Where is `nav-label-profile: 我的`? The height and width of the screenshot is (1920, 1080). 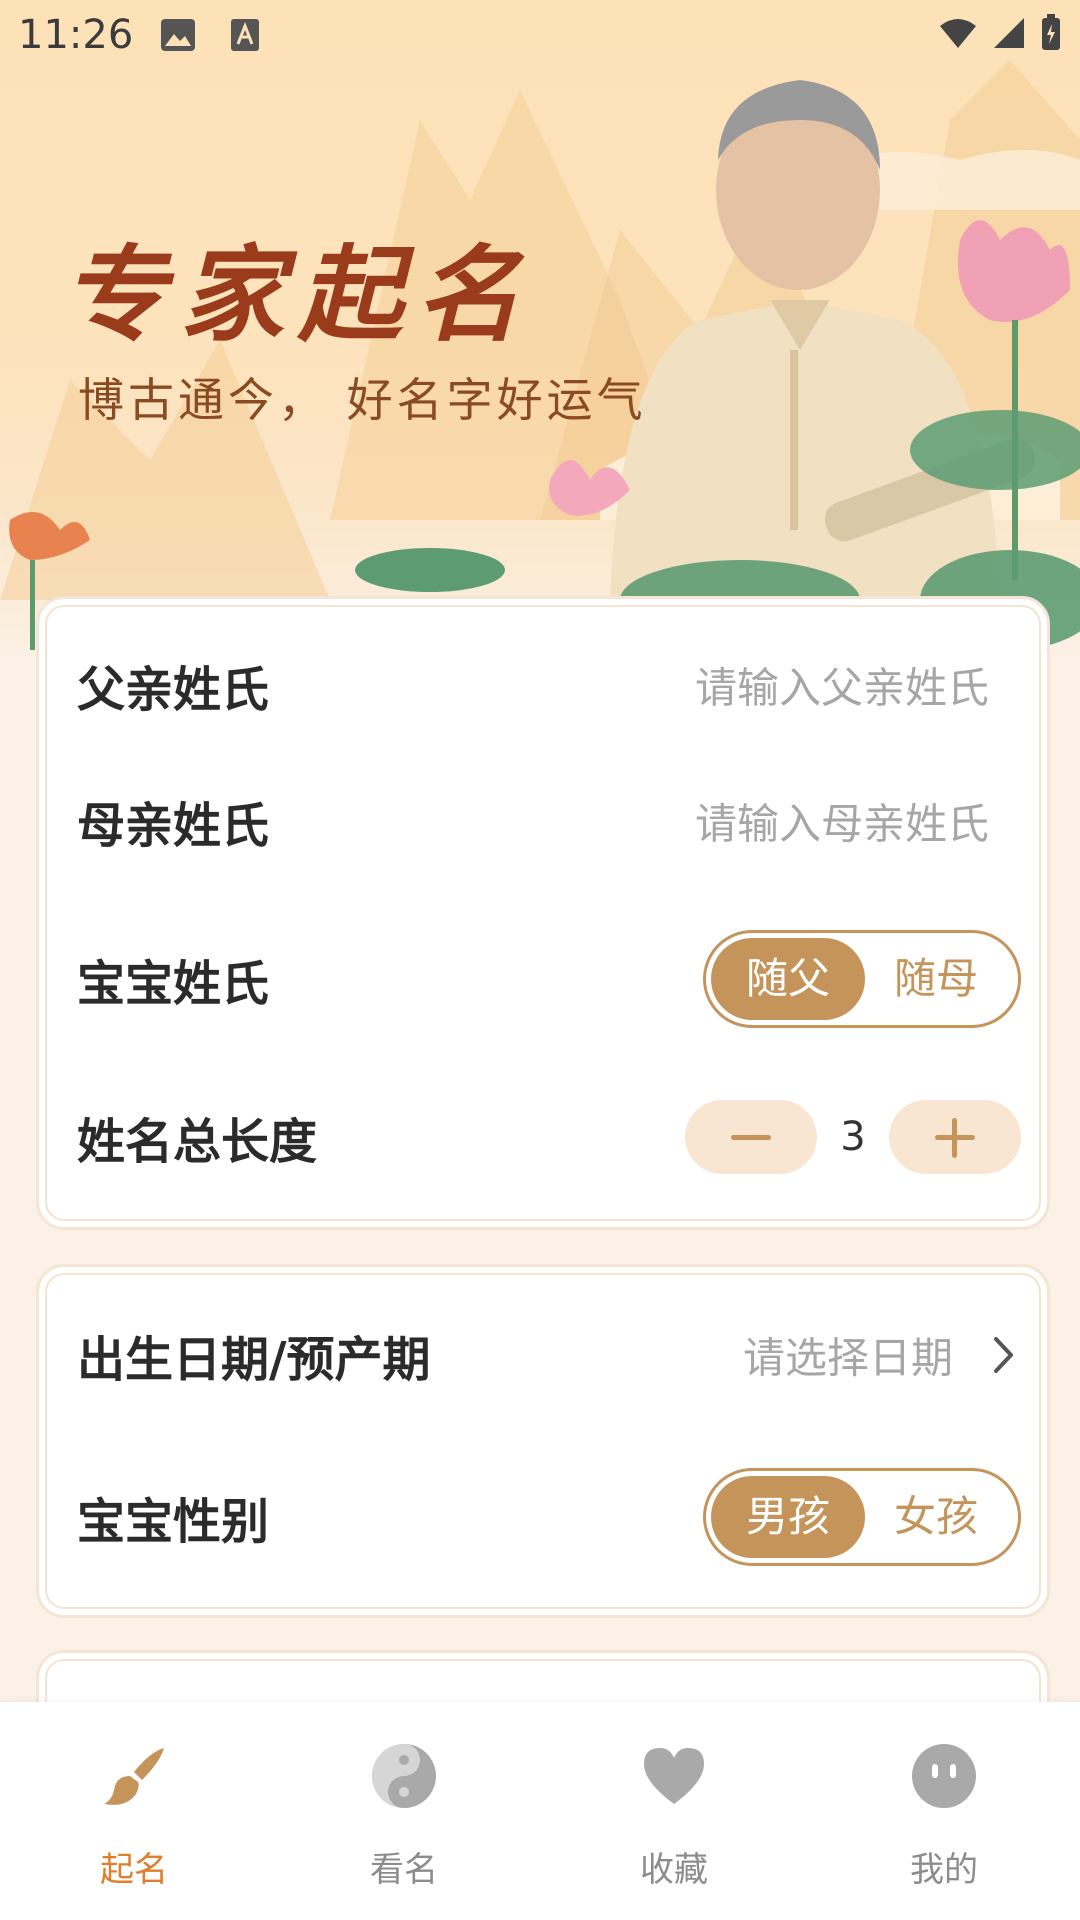 nav-label-profile: 我的 is located at coordinates (944, 1870).